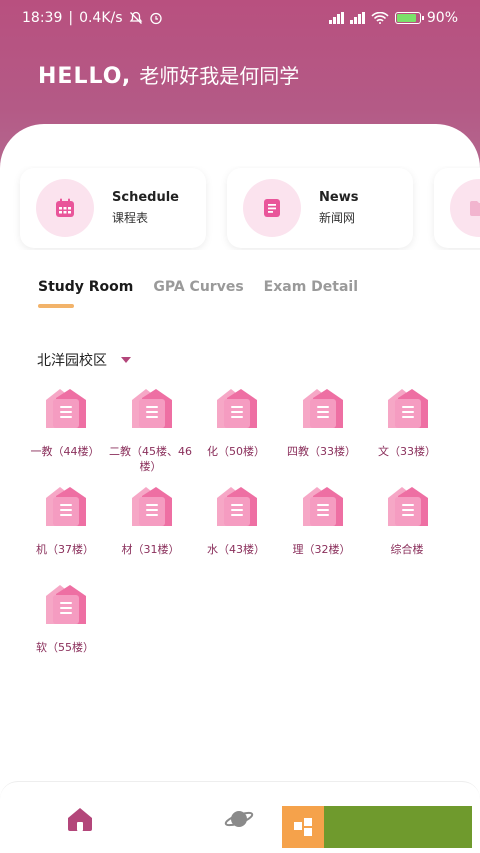 This screenshot has width=480, height=853. I want to click on tab-bar: Study Room GPA Curves Exam Detail, so click(198, 287).